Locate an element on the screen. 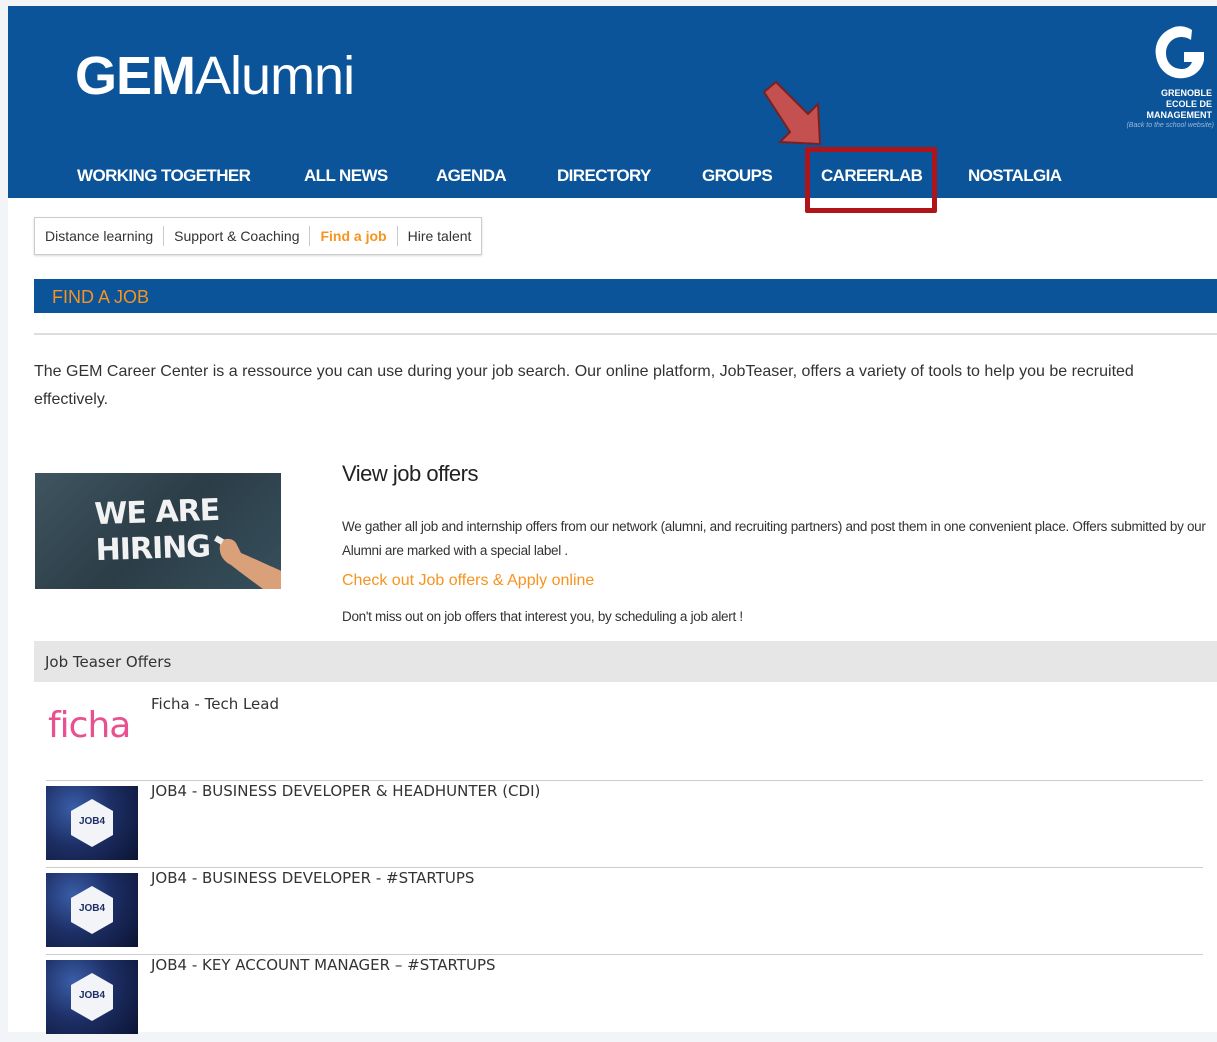 The height and width of the screenshot is (1042, 1217). job-title: JOB4 - BUSINESS DEVELOPER - #STARTUPS is located at coordinates (312, 878).